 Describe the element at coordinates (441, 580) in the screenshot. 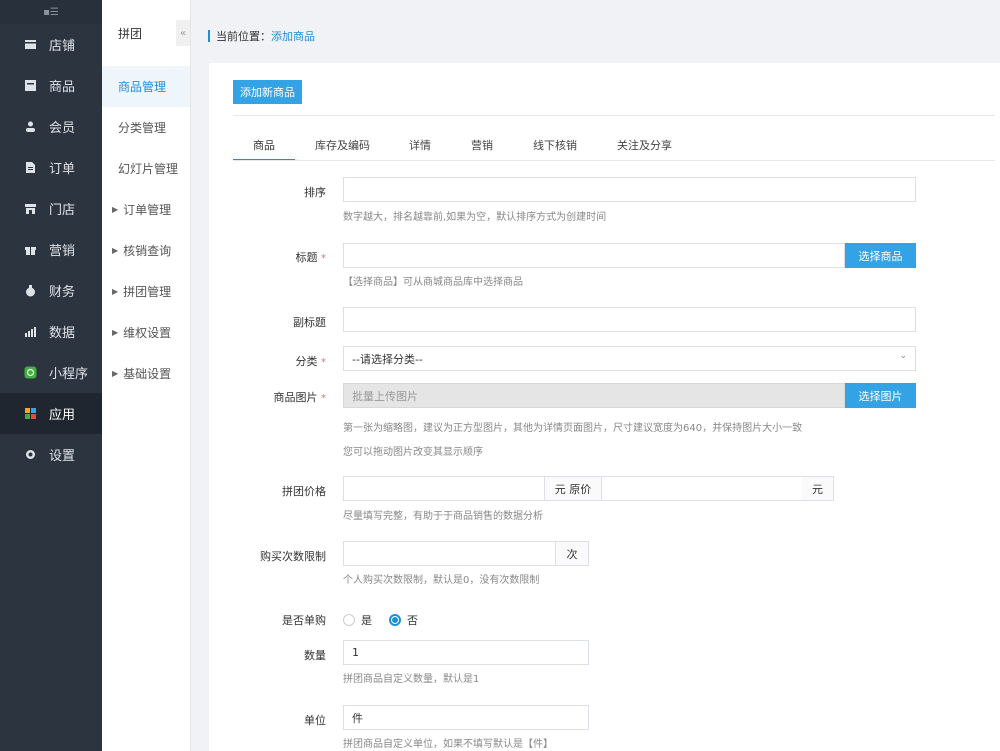

I see `limit-help: 个人购买次数限制，默认是0，没有次数限制` at that location.